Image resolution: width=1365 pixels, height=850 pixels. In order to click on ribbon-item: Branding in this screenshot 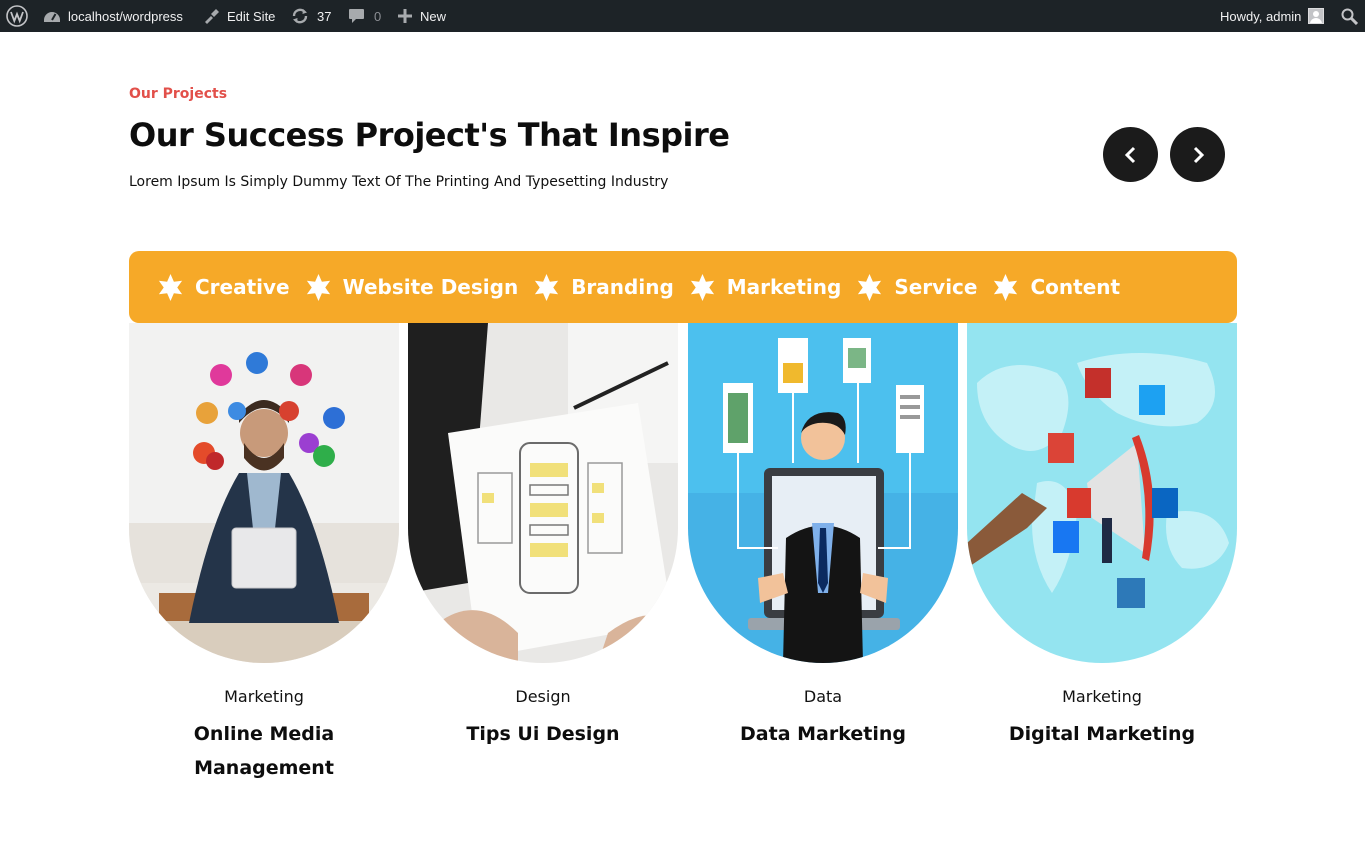, I will do `click(603, 287)`.